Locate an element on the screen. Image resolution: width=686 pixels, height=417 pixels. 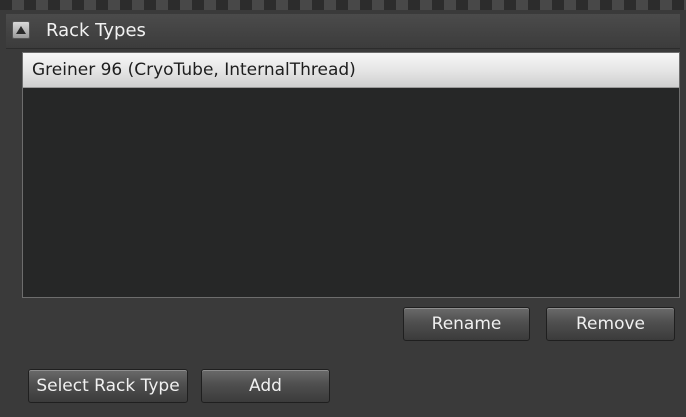
select-rack-type-button: Select Rack Type is located at coordinates (108, 386).